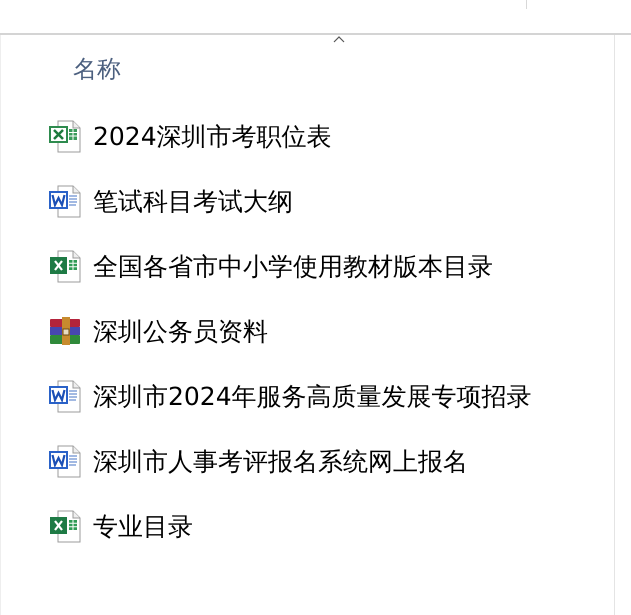 The width and height of the screenshot is (631, 615). What do you see at coordinates (97, 75) in the screenshot?
I see `column-header: 名称` at bounding box center [97, 75].